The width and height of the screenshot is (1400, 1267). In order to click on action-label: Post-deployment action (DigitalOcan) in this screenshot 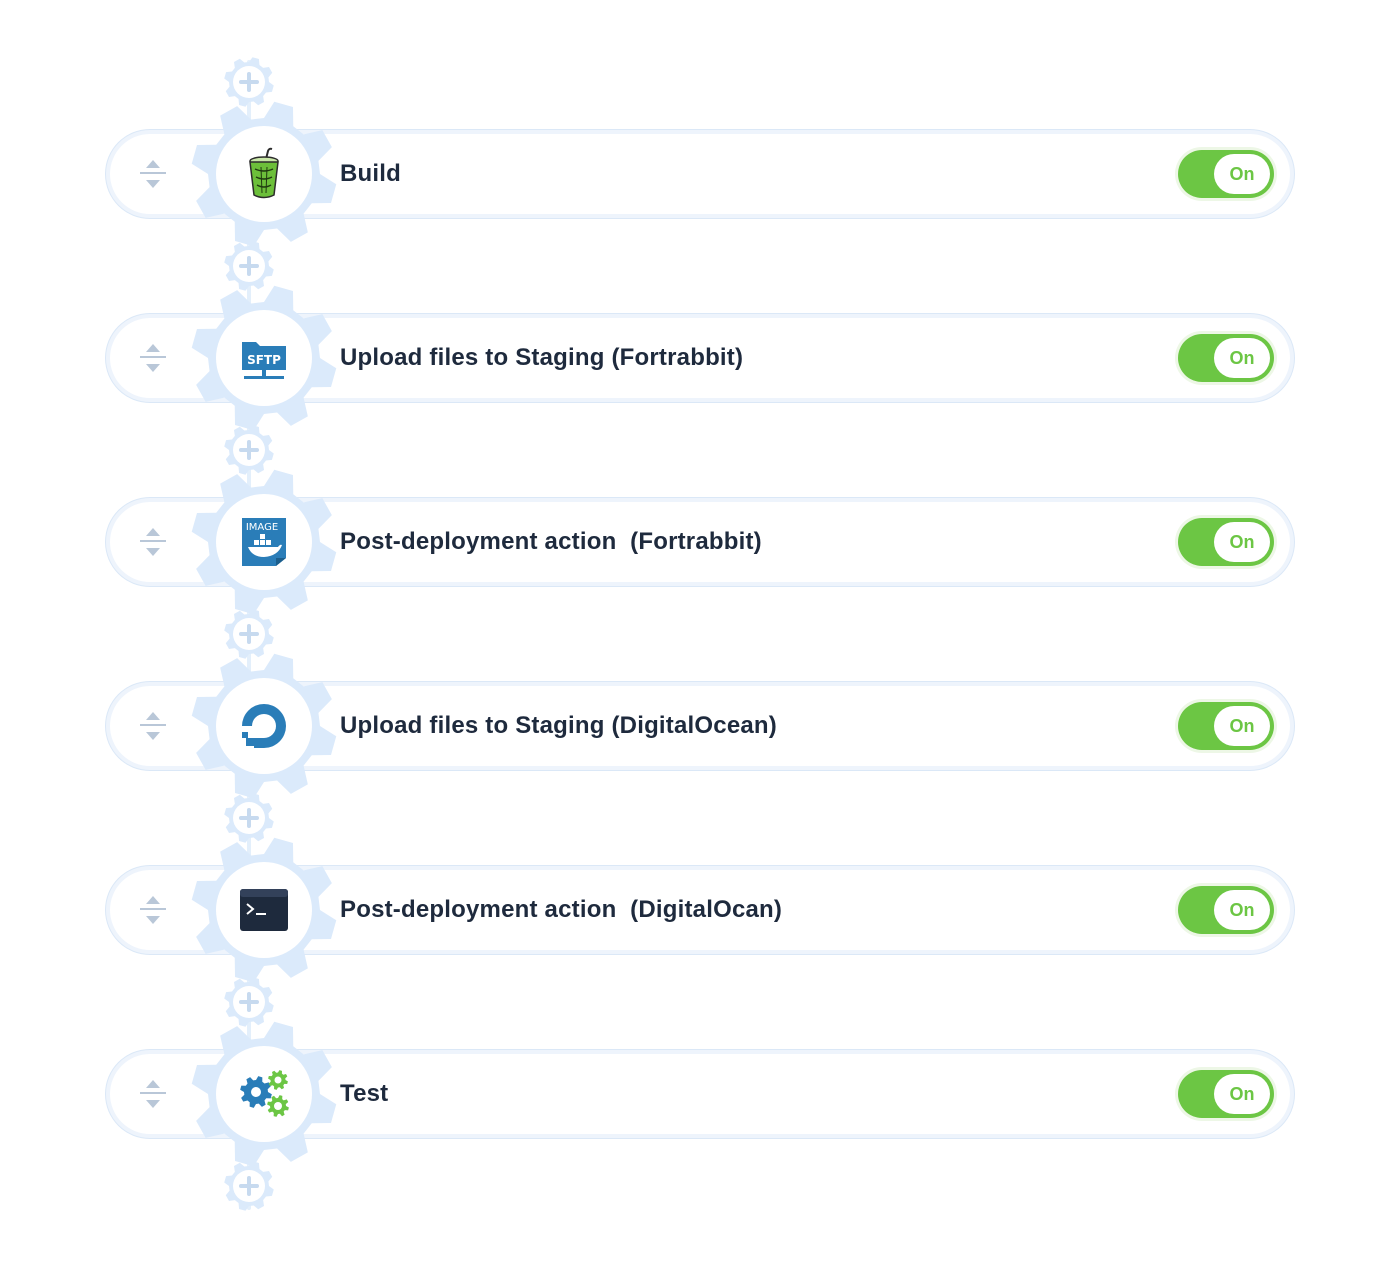, I will do `click(561, 910)`.